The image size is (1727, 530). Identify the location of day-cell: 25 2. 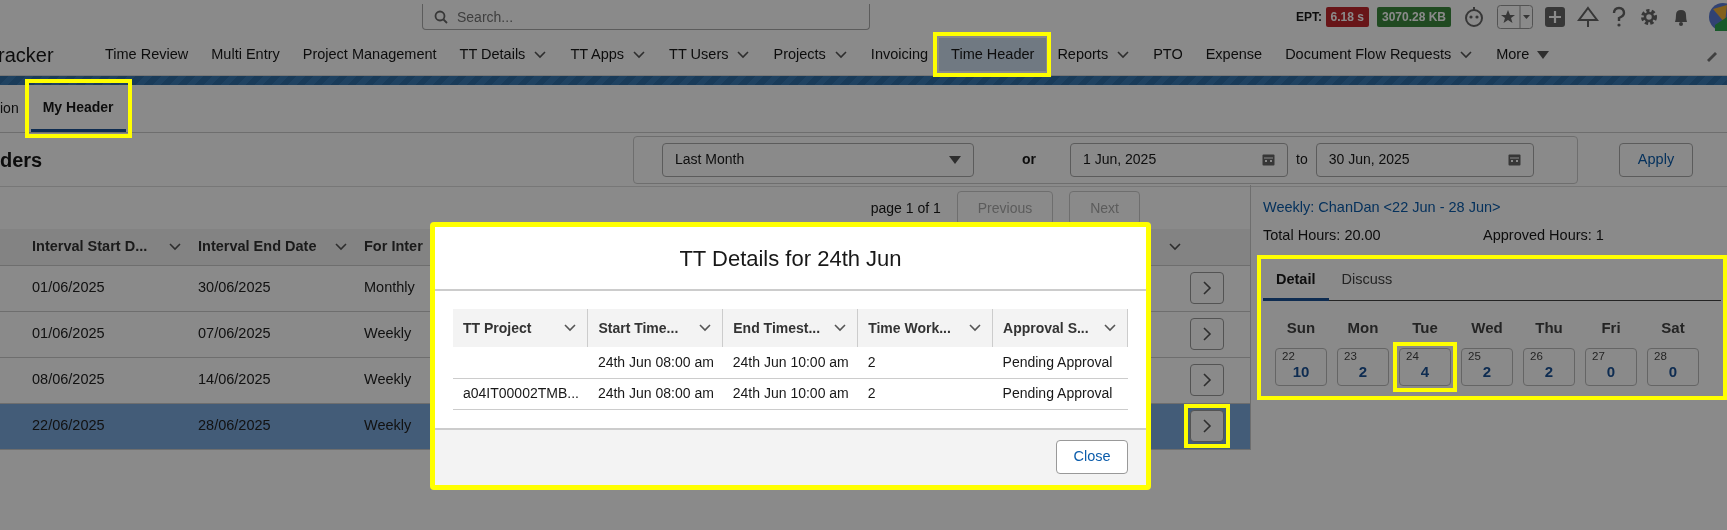
(1487, 366).